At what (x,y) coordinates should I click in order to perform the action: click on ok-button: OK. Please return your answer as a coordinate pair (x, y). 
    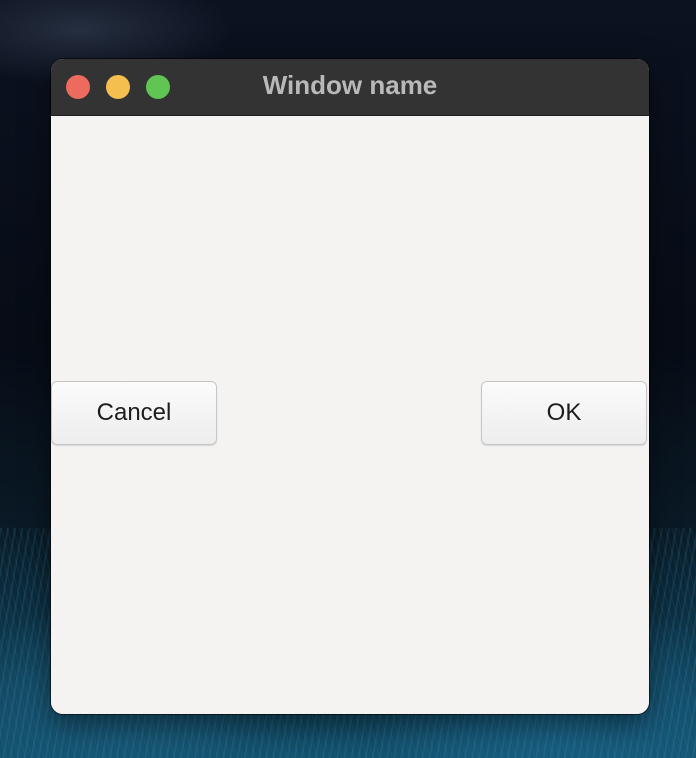
    Looking at the image, I should click on (564, 413).